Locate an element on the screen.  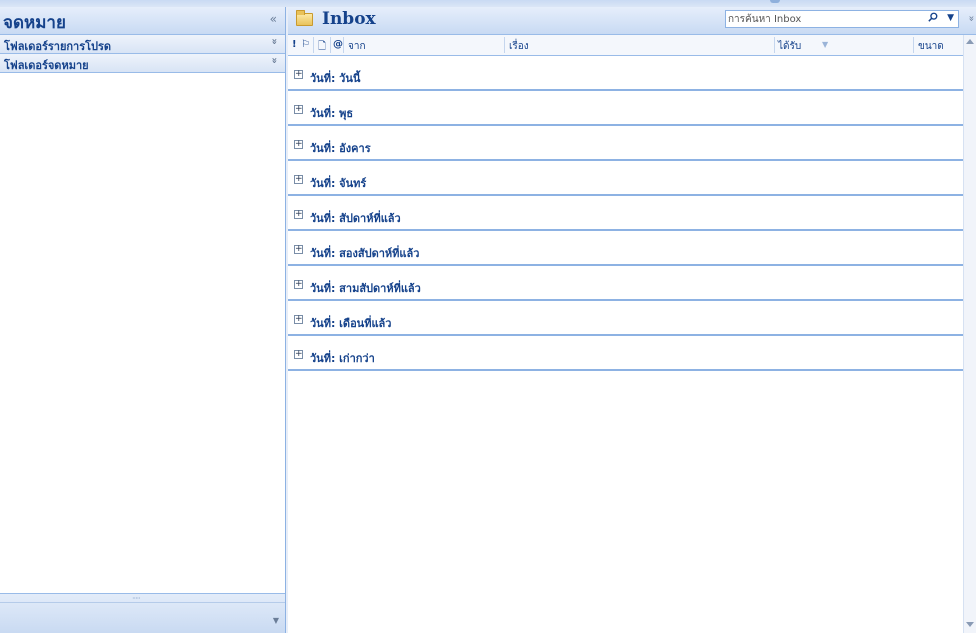
attachment-column-icon: @ is located at coordinates (338, 44).